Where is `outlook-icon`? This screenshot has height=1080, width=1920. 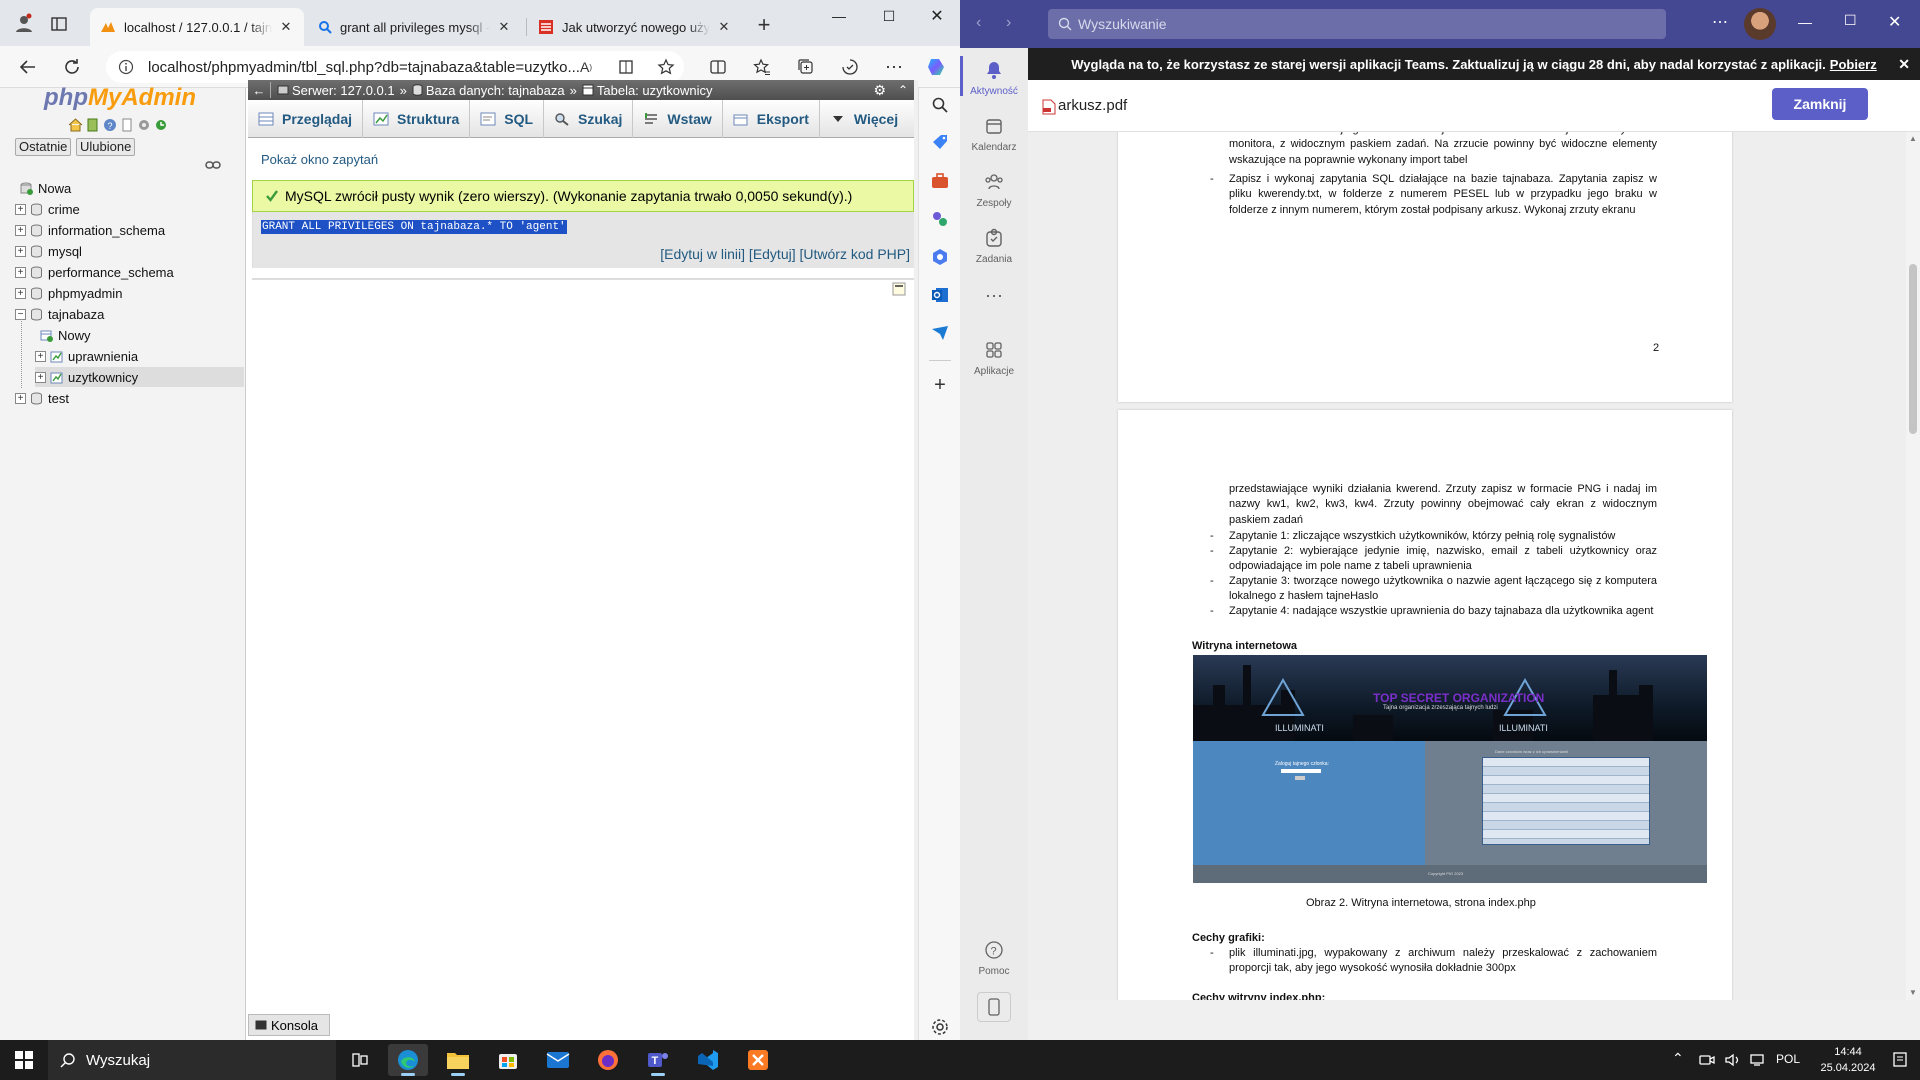
outlook-icon is located at coordinates (940, 295).